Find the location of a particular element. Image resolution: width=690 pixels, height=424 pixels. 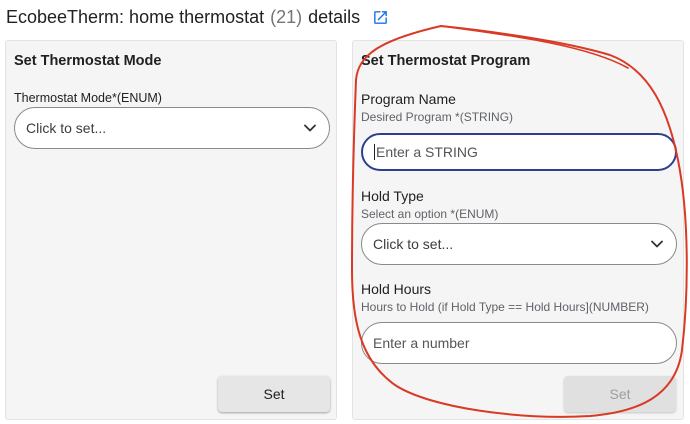

card-title: Set Thermostat Program is located at coordinates (446, 61).